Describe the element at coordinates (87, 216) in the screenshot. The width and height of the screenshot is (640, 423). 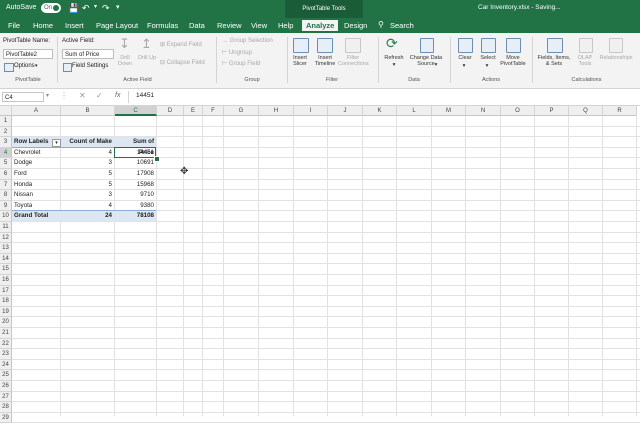
I see `pivot-grand-total-count: 24` at that location.